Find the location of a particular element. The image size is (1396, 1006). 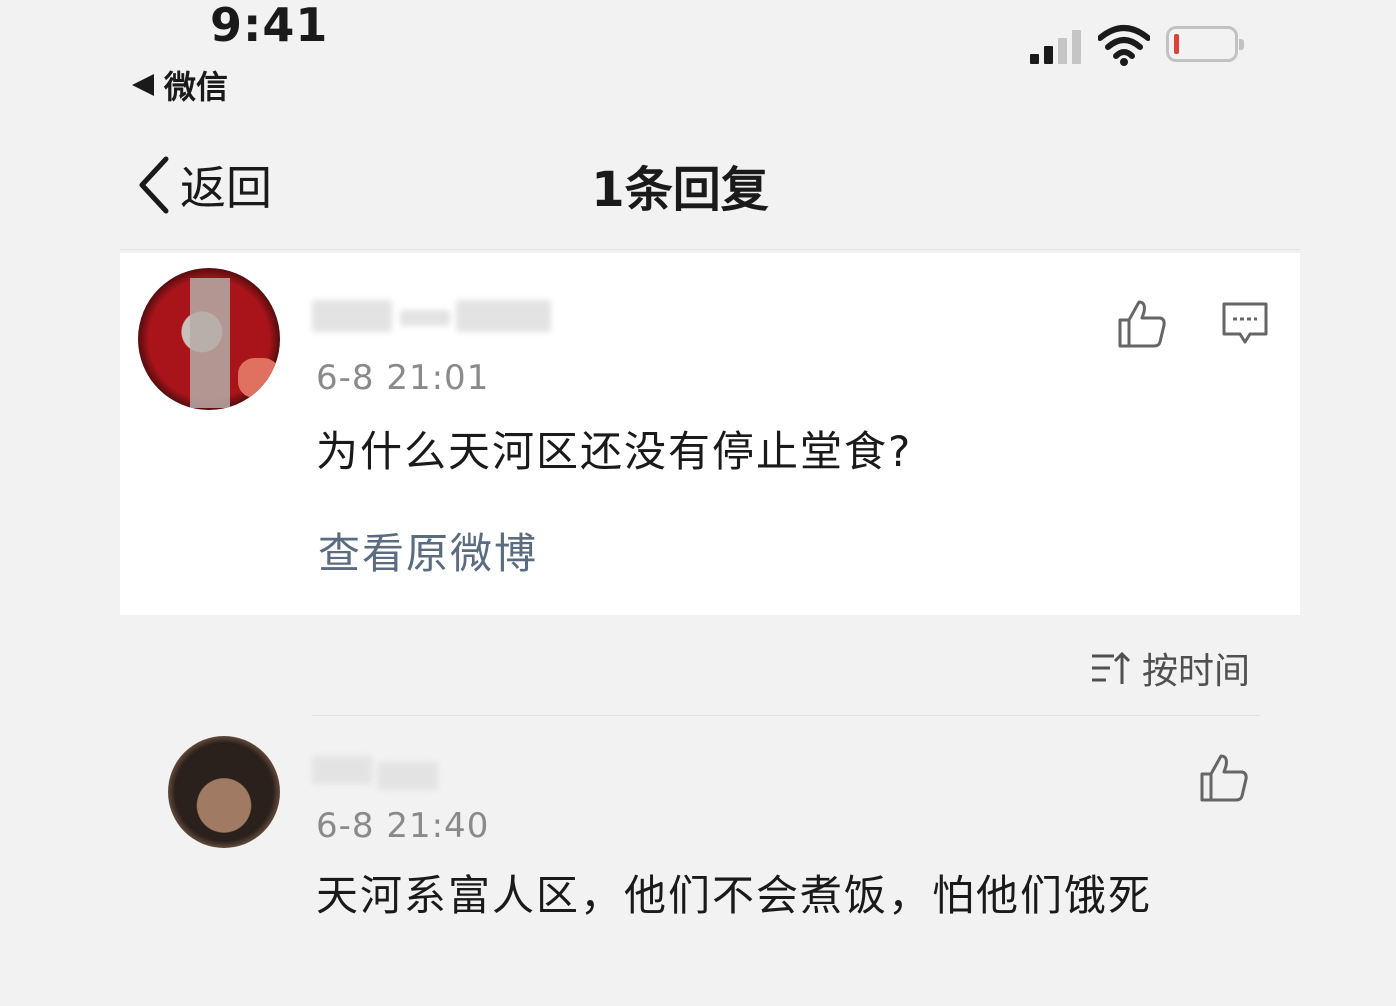

back-triangle-icon is located at coordinates (143, 85).